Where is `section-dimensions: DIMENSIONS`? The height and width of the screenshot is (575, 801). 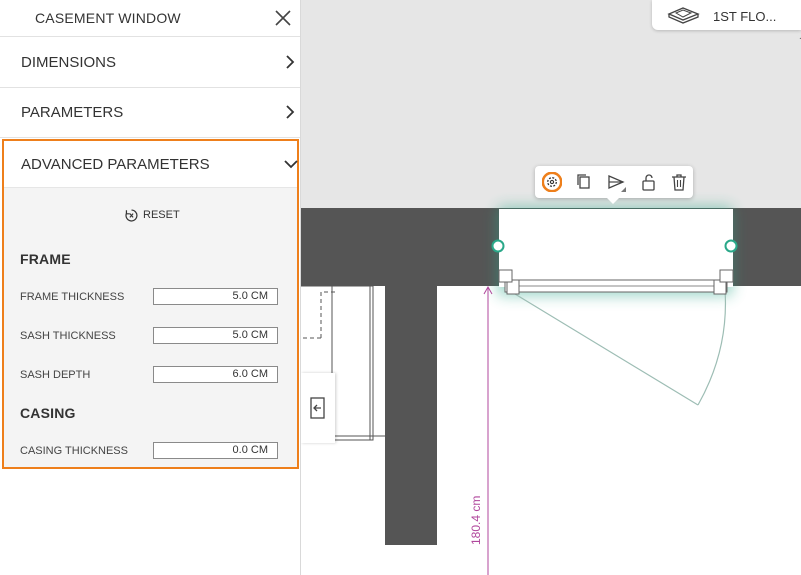 section-dimensions: DIMENSIONS is located at coordinates (150, 62).